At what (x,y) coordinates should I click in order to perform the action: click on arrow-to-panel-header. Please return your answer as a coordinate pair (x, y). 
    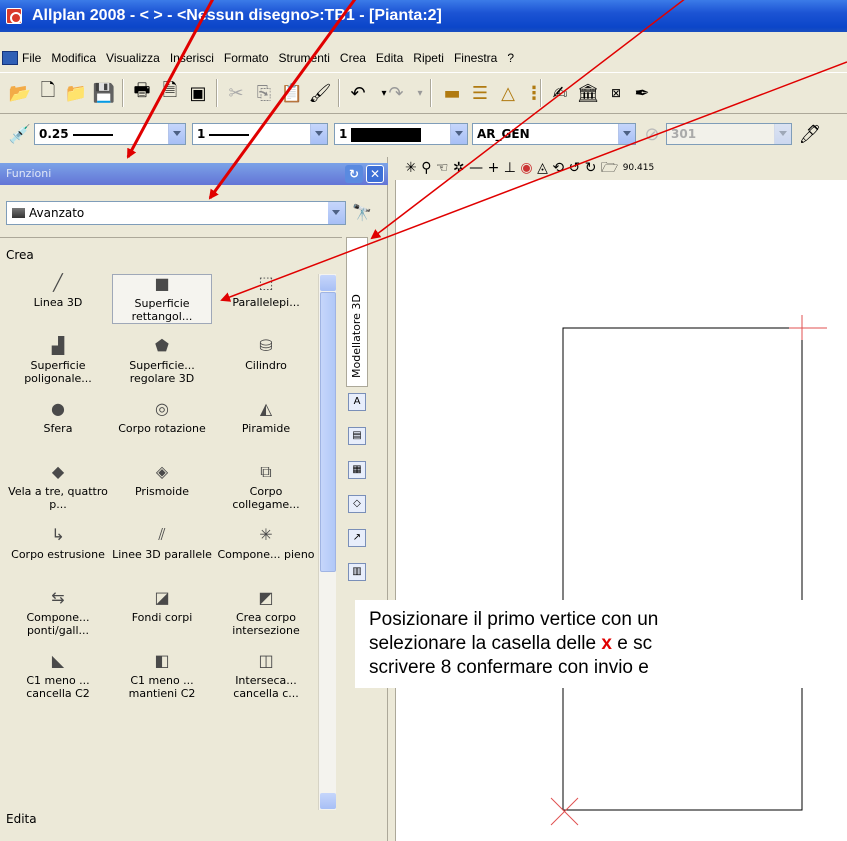
    Looking at the image, I should click on (170, 79).